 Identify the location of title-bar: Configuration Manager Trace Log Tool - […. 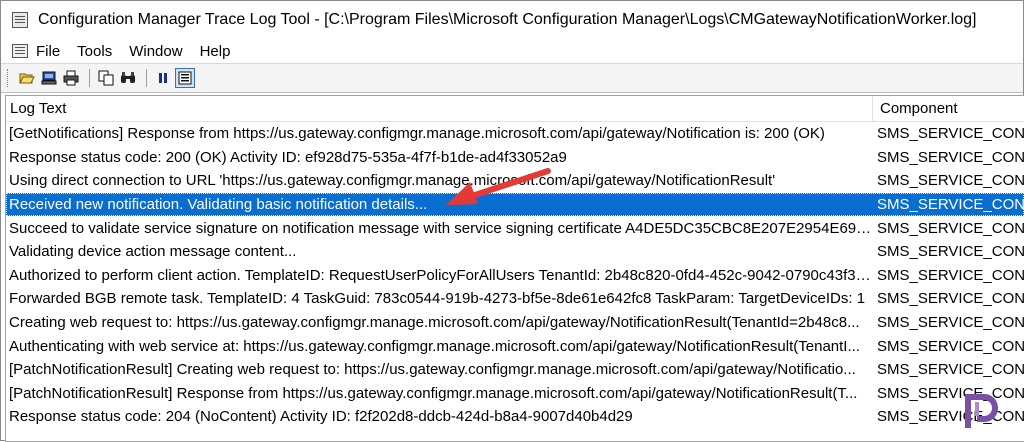
(512, 20).